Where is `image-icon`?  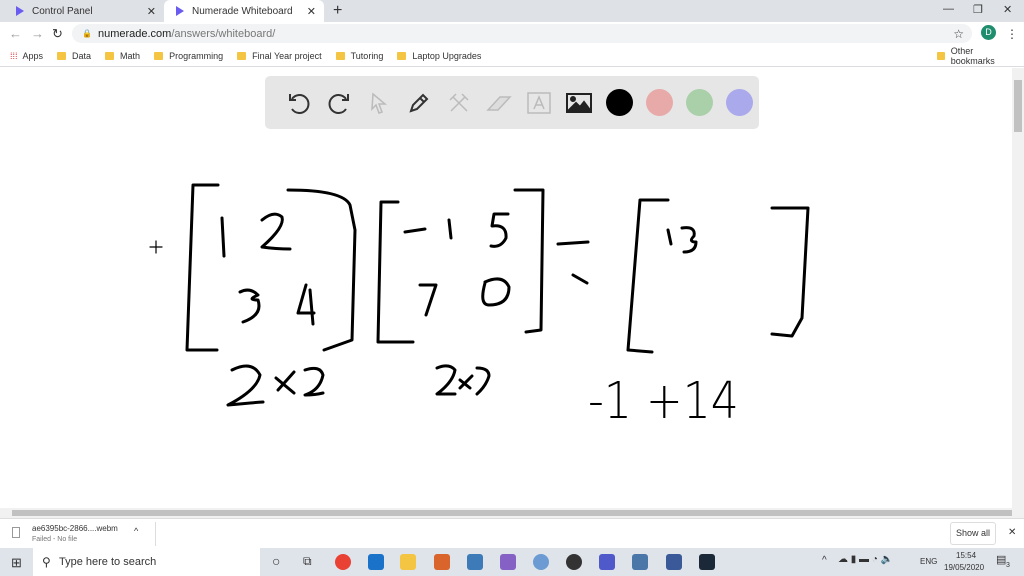
image-icon is located at coordinates (579, 102).